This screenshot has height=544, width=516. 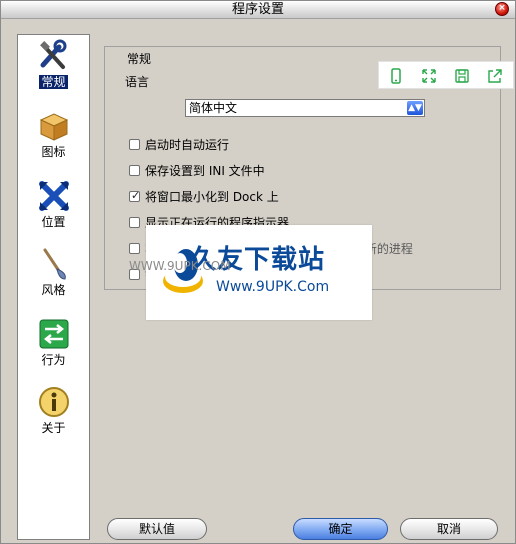 I want to click on tools-icon, so click(x=52, y=54).